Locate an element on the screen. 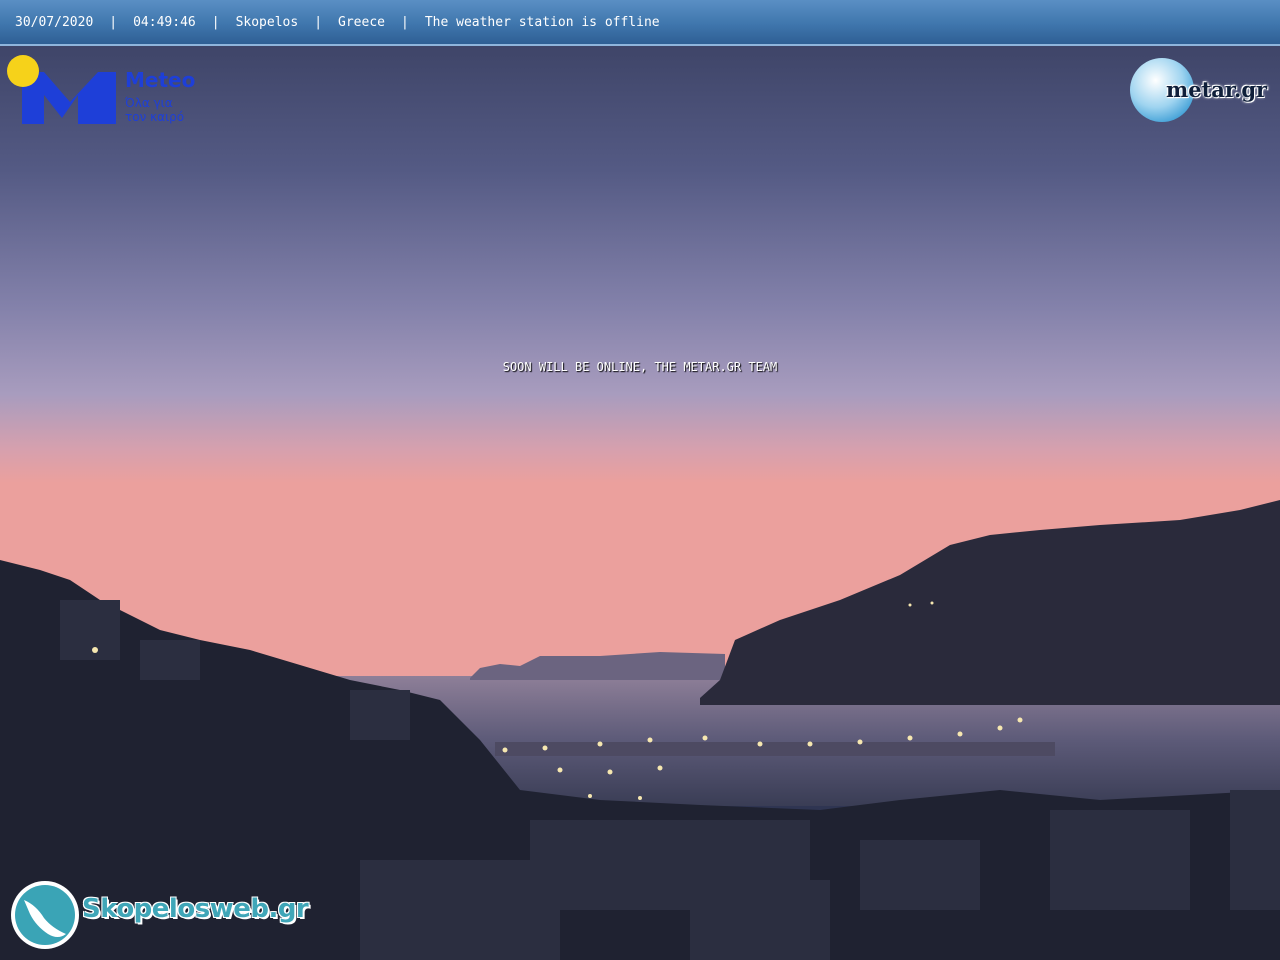  skopelosweb-logo-text: Skopelosweb.gr is located at coordinates (195, 909).